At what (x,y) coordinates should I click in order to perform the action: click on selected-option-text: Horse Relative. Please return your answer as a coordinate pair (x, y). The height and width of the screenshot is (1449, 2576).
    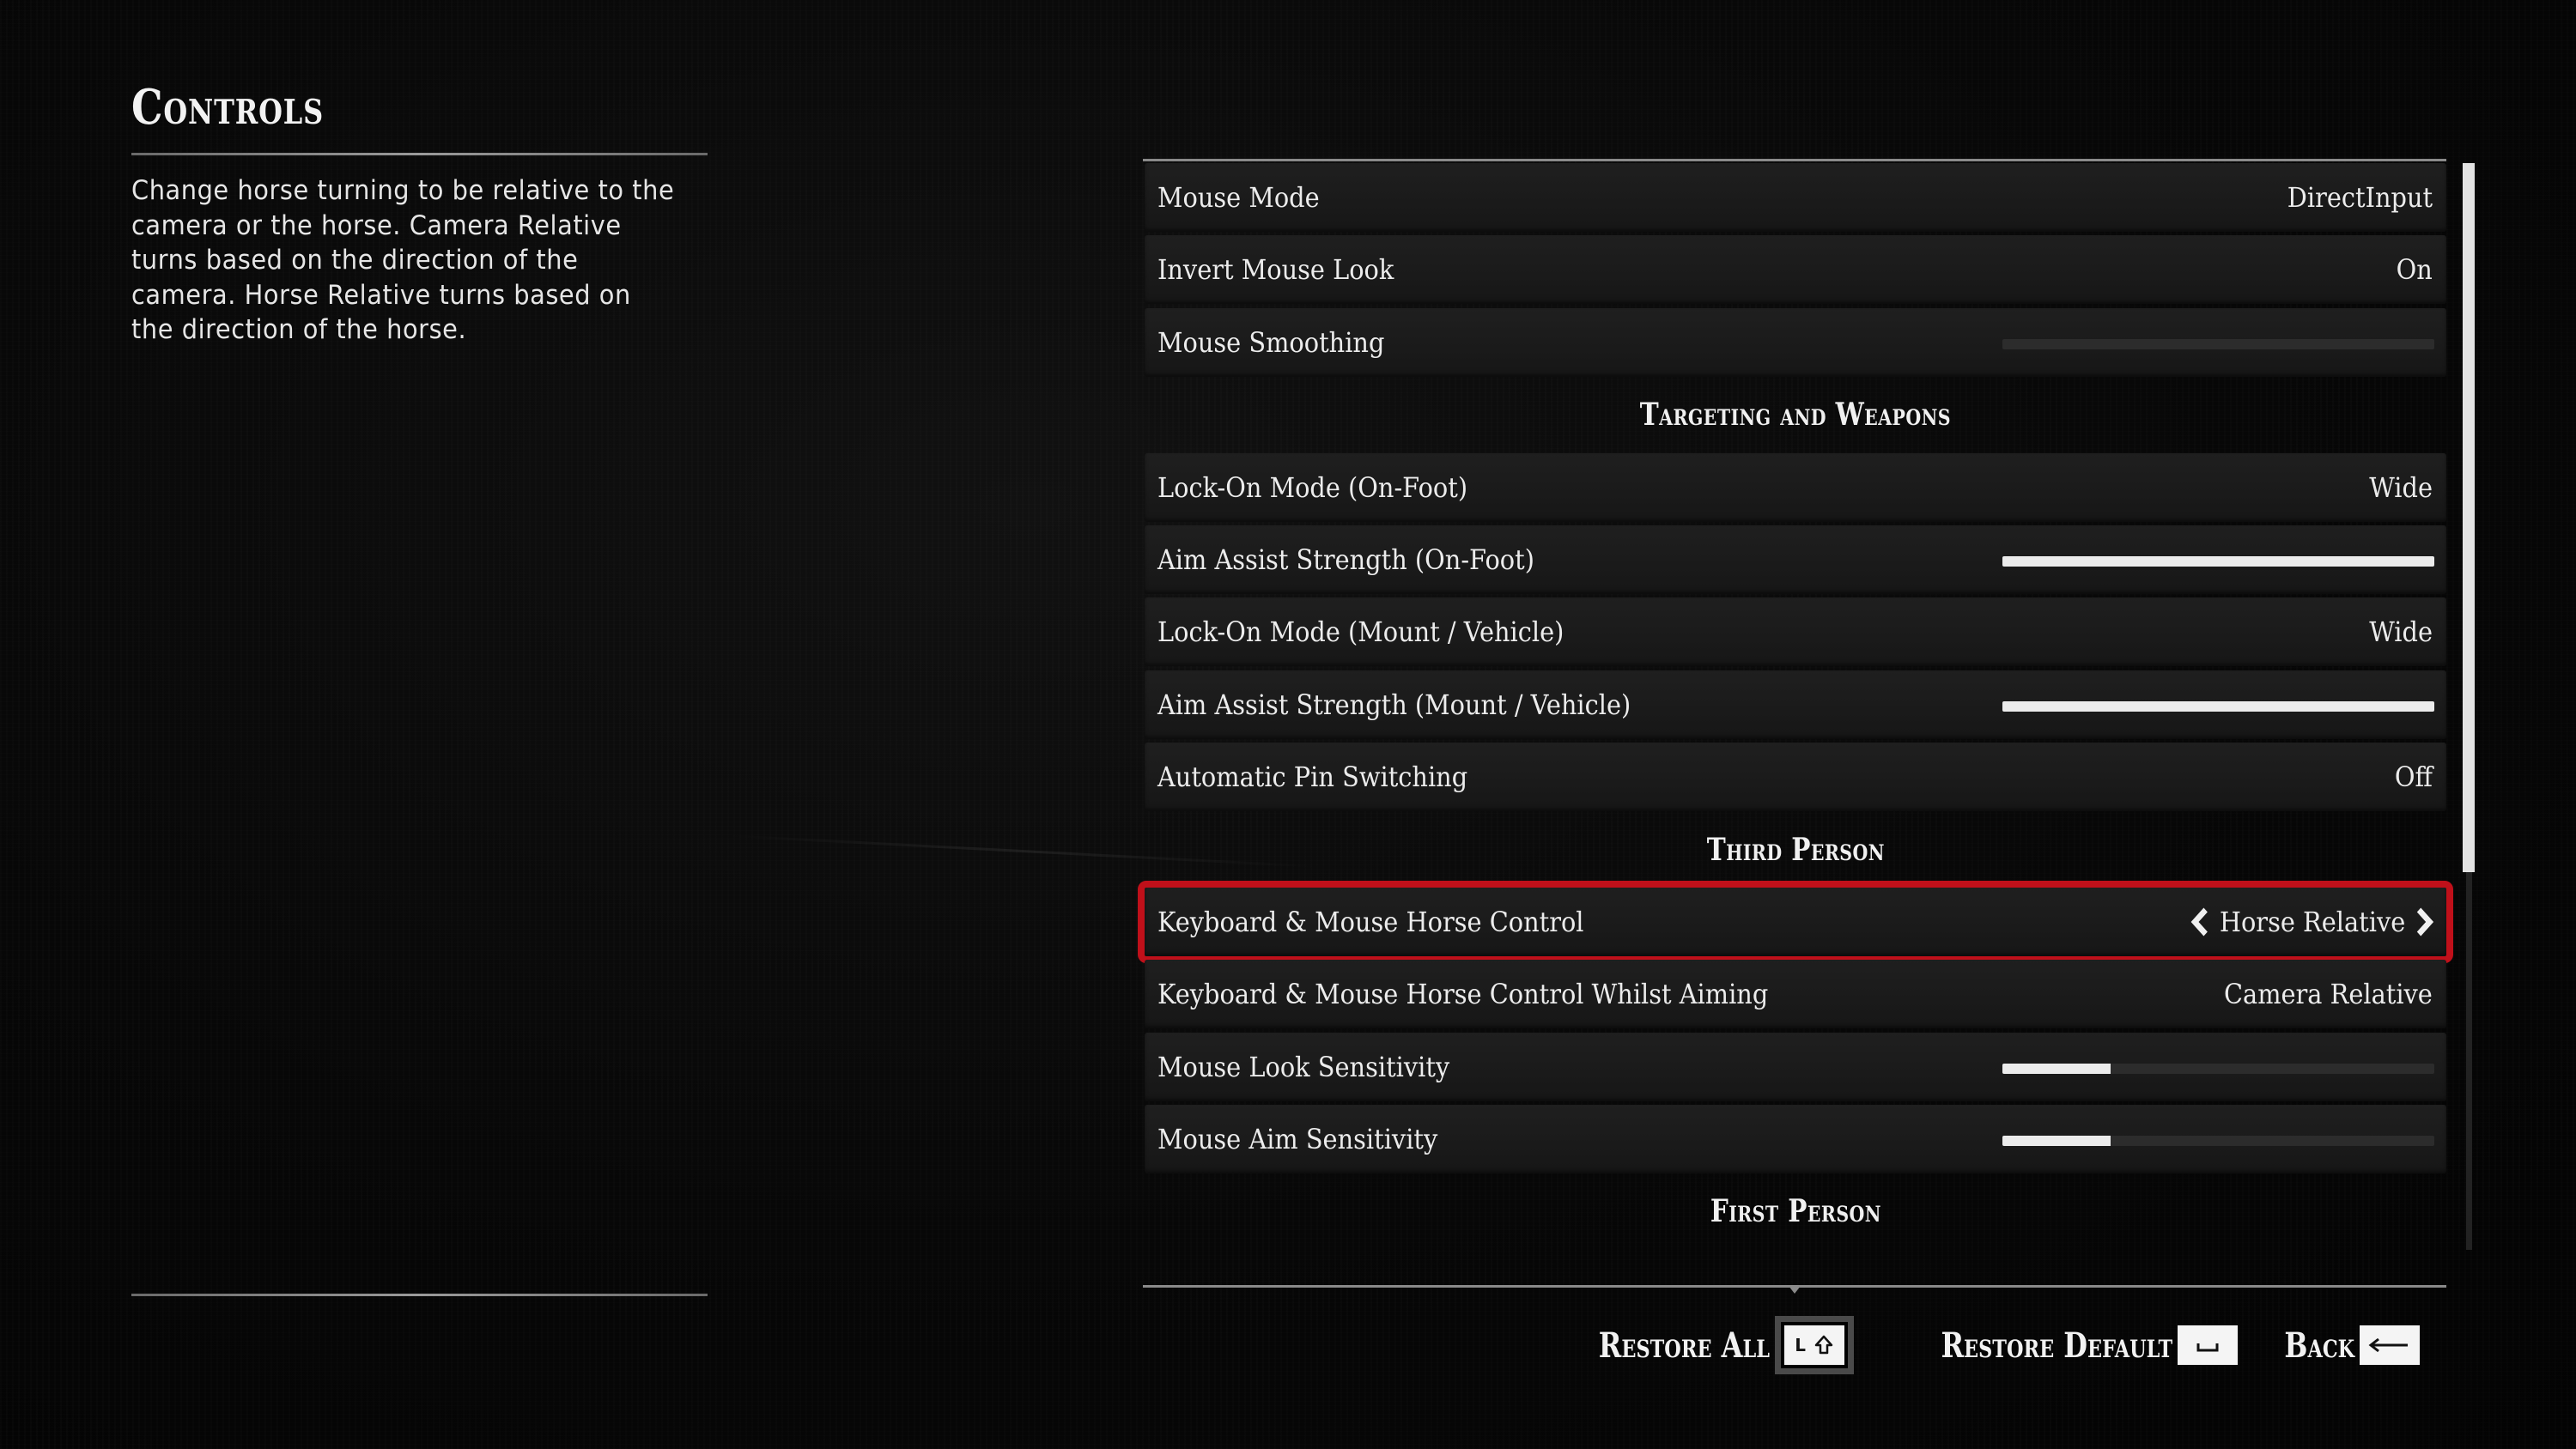
    Looking at the image, I should click on (2312, 921).